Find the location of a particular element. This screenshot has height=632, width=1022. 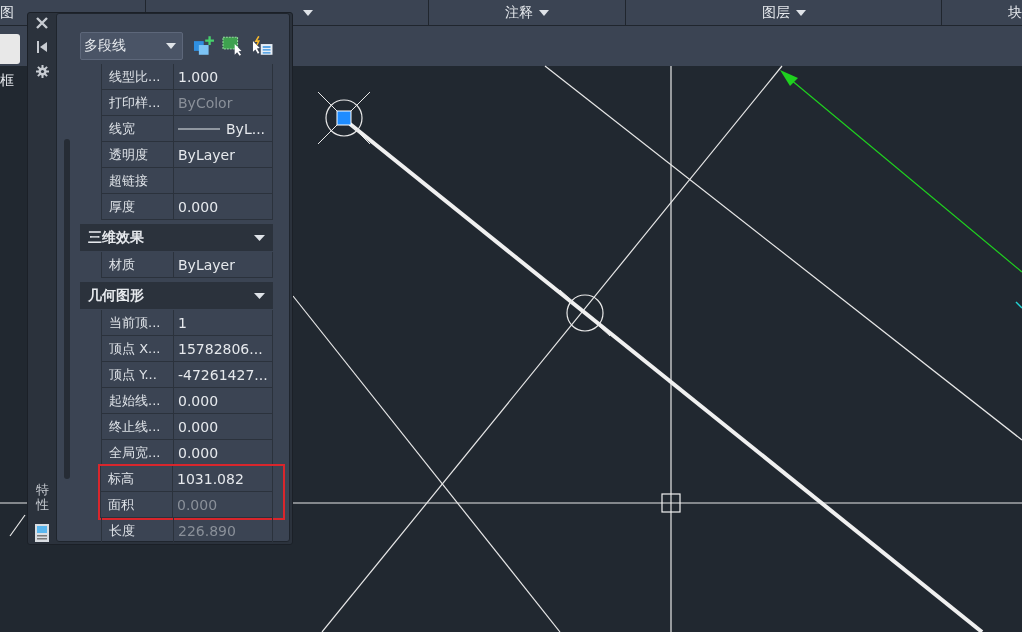

palette-label: 框 is located at coordinates (7, 81).